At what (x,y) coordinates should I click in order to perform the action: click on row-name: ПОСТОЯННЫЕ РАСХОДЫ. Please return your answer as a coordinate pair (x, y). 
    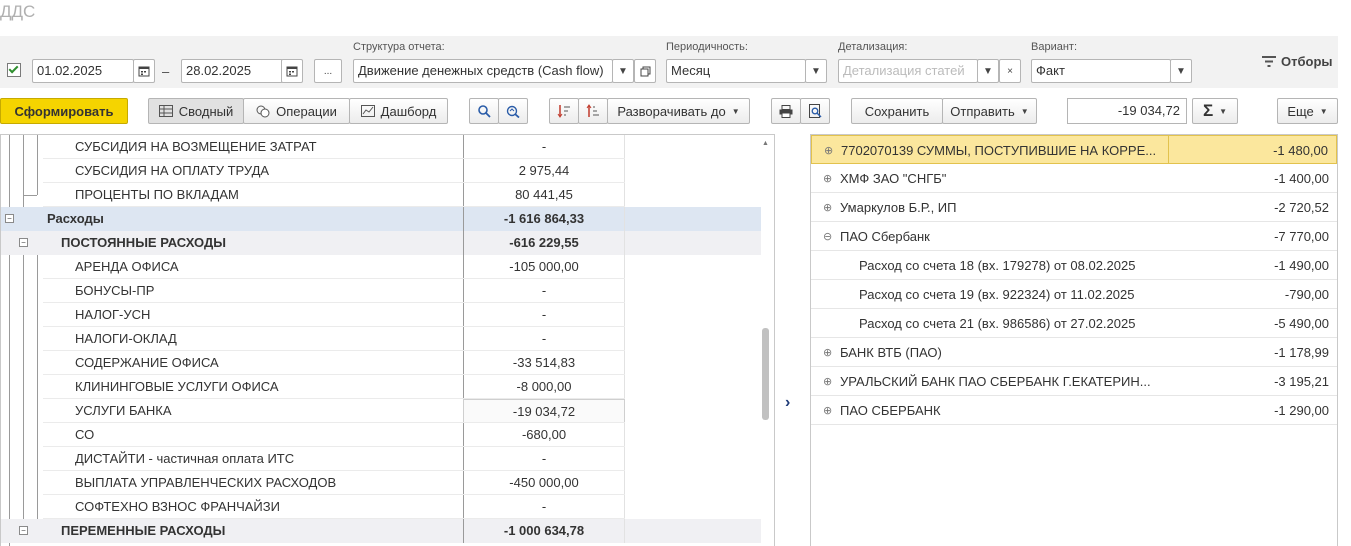
    Looking at the image, I should click on (143, 242).